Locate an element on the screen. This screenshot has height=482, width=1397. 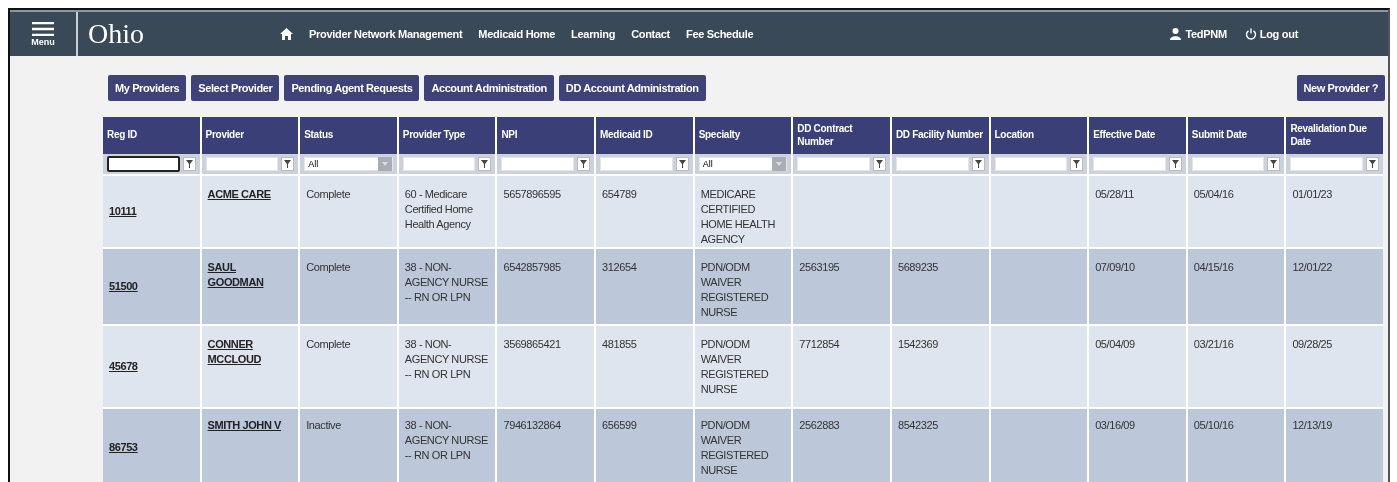
provider-link: SMITH JOHN V is located at coordinates (244, 425).